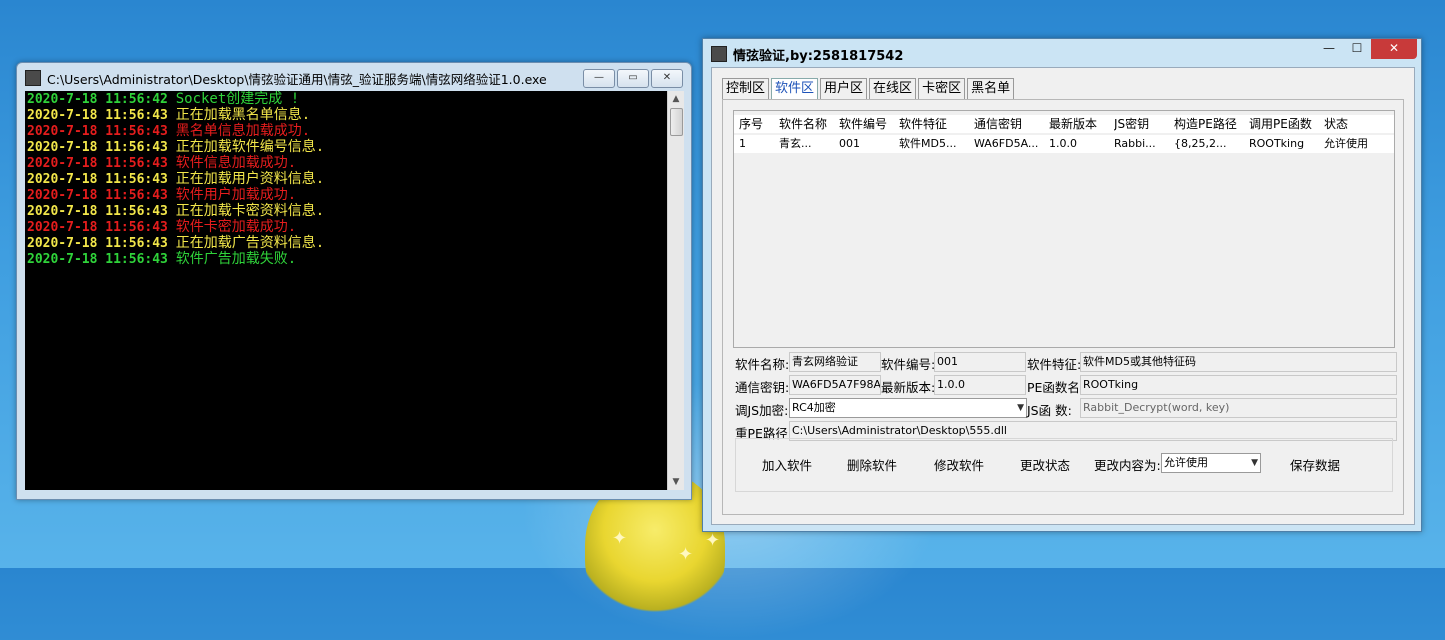  Describe the element at coordinates (346, 179) in the screenshot. I see `console-line: 2020-7-18 11:56:43 正在加载用户资料信息.` at that location.